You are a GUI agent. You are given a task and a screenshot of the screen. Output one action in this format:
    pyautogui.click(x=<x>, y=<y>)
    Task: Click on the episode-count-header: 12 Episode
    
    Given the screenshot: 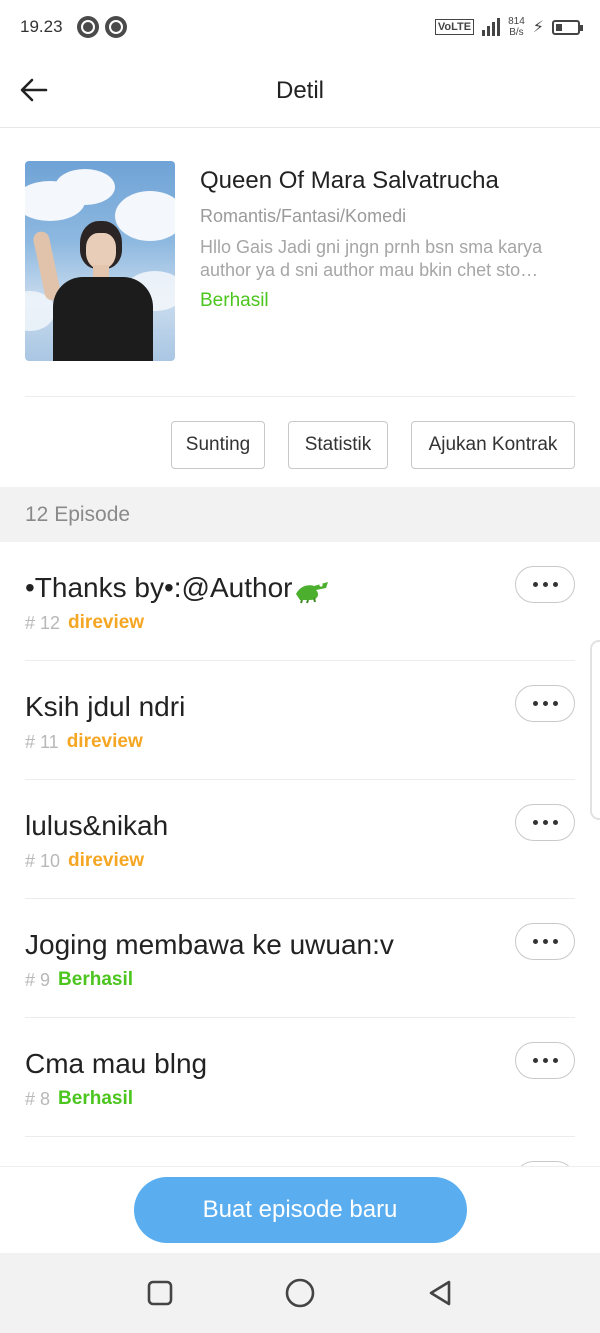 What is the action you would take?
    pyautogui.click(x=300, y=514)
    